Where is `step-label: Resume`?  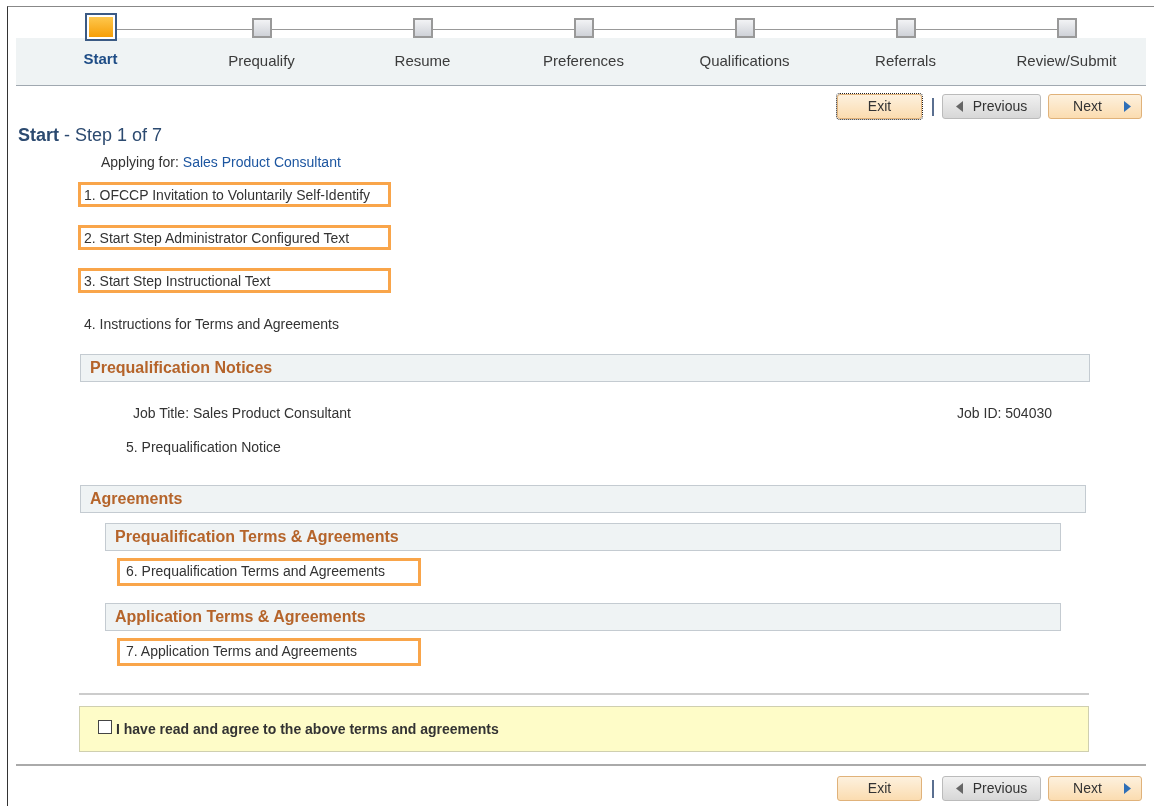
step-label: Resume is located at coordinates (422, 61).